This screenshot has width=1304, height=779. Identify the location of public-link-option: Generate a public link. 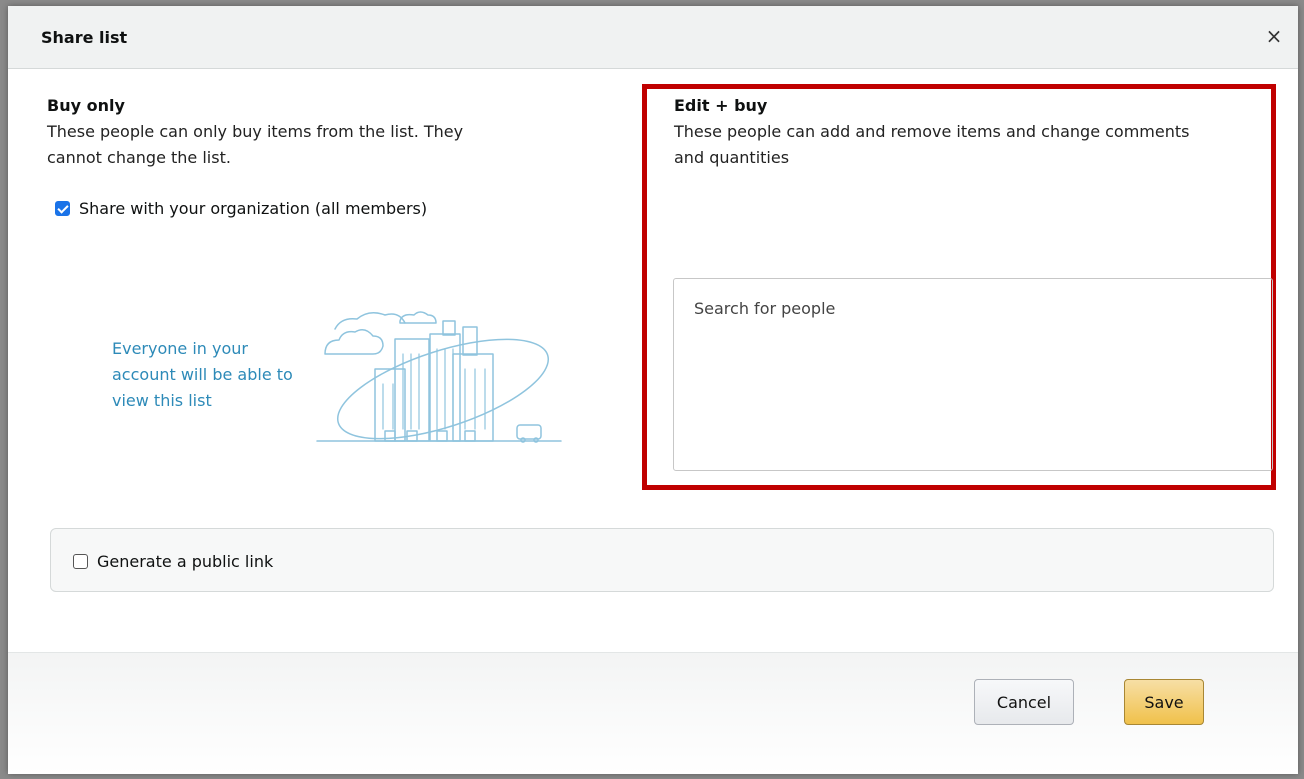
(173, 561).